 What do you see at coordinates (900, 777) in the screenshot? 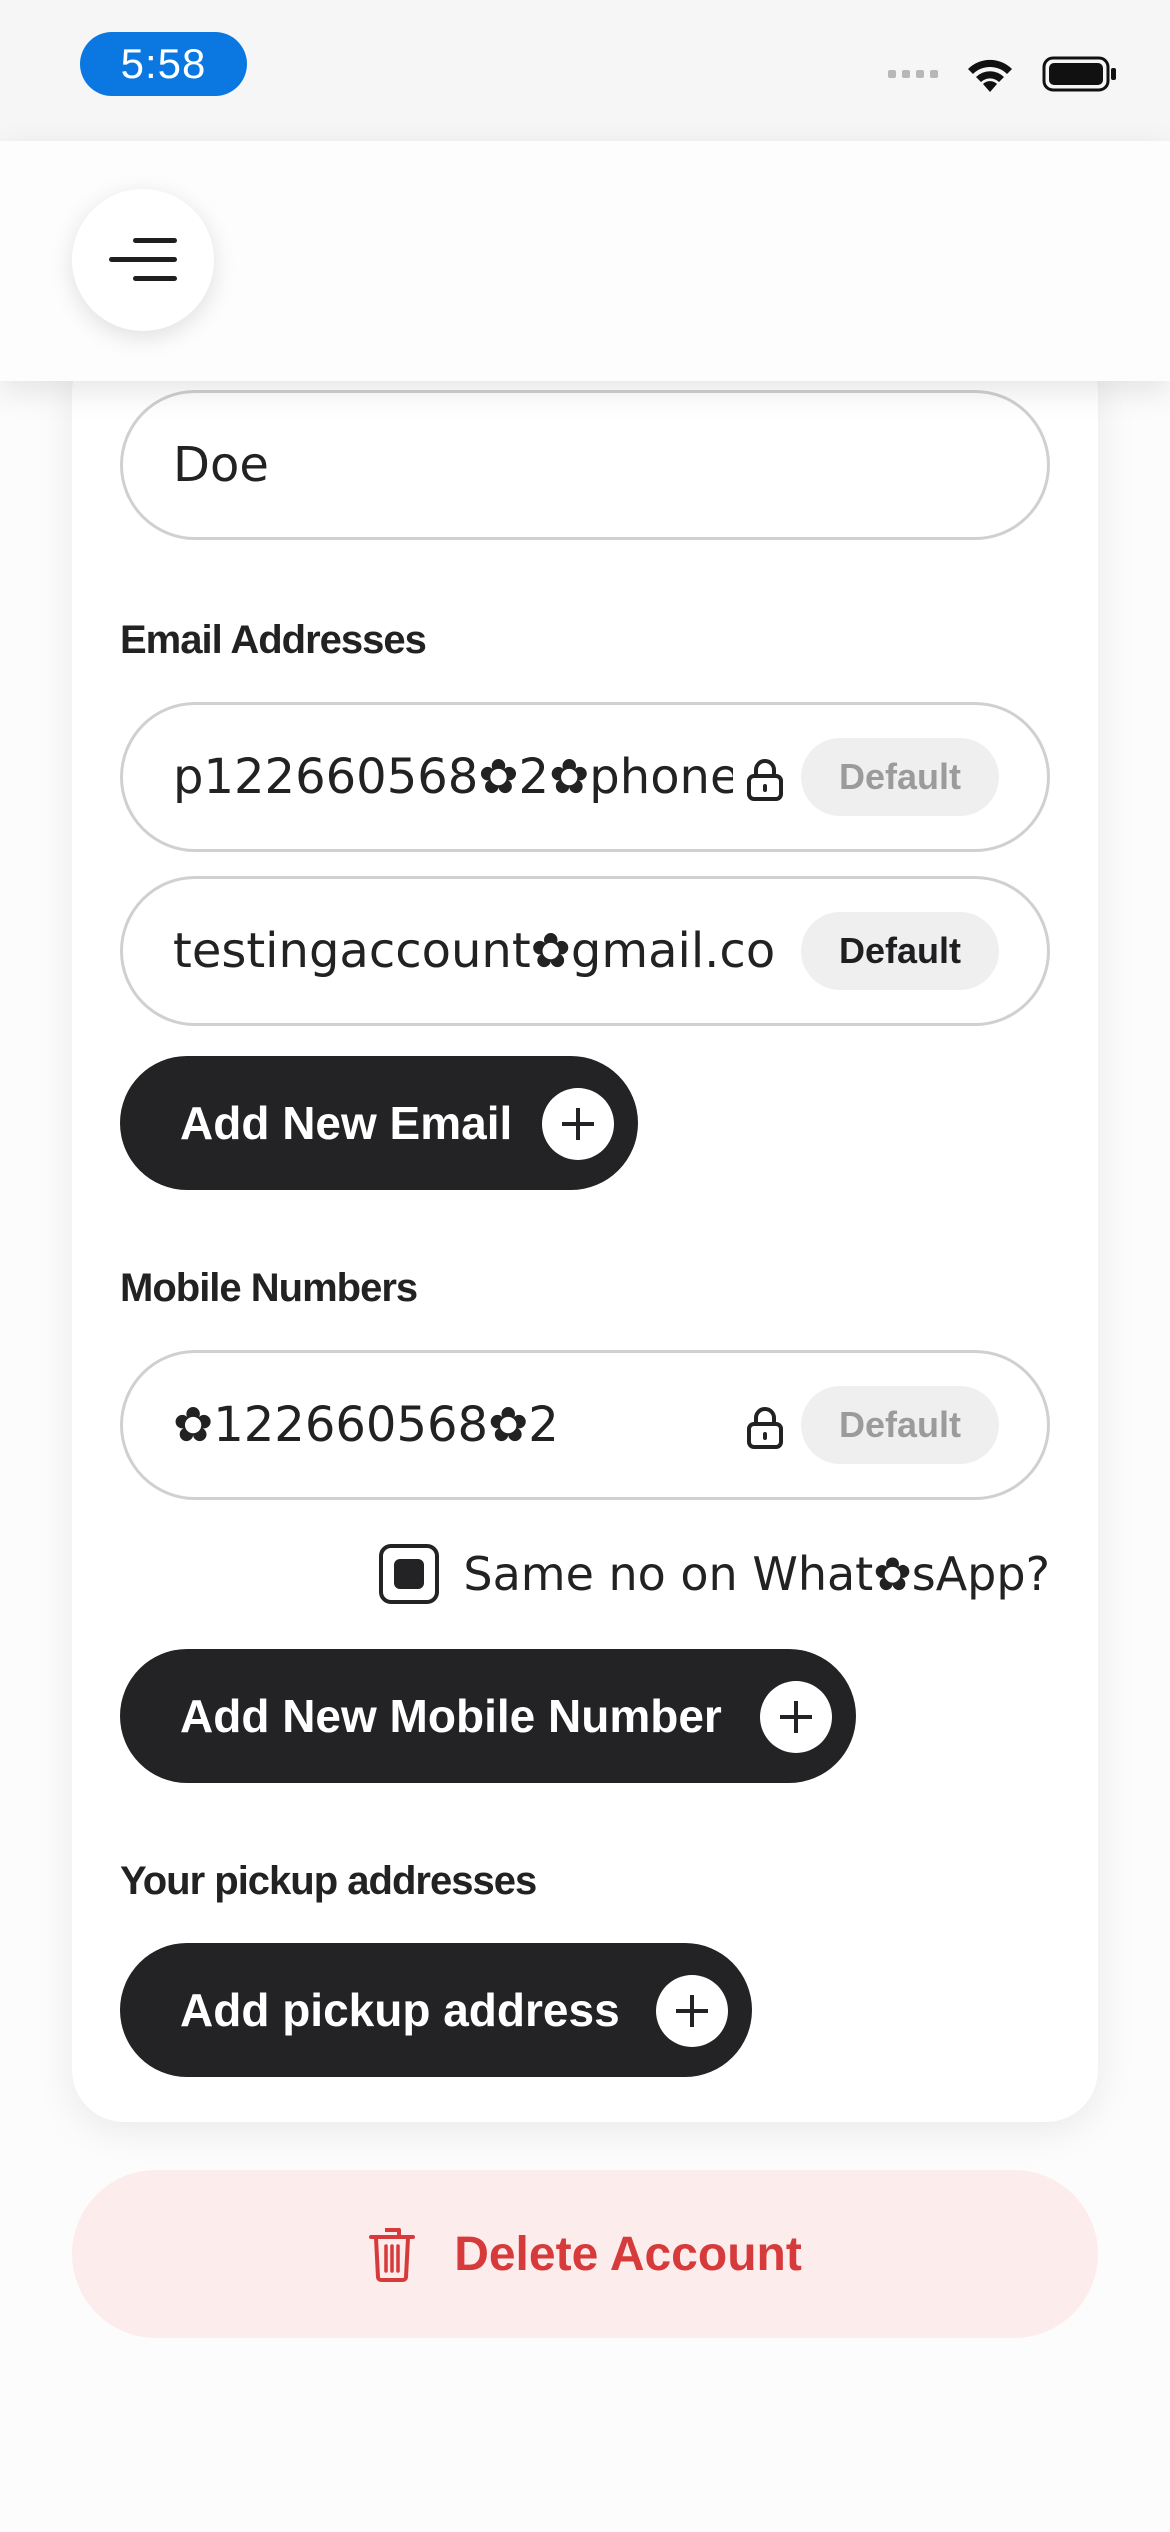
I see `email-1-default-pill: Default` at bounding box center [900, 777].